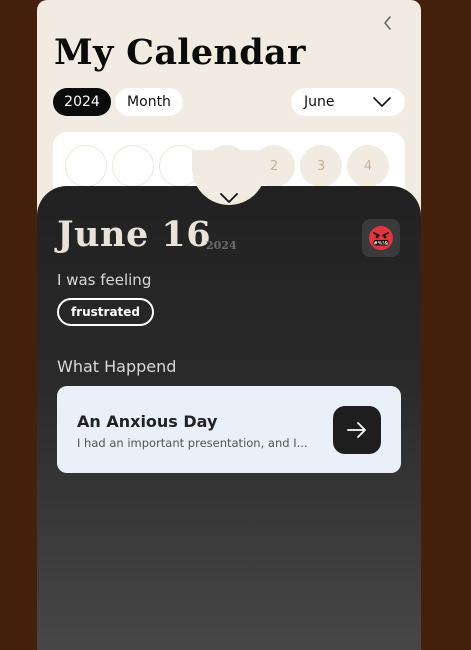  What do you see at coordinates (134, 234) in the screenshot?
I see `selected-date-title: June 16` at bounding box center [134, 234].